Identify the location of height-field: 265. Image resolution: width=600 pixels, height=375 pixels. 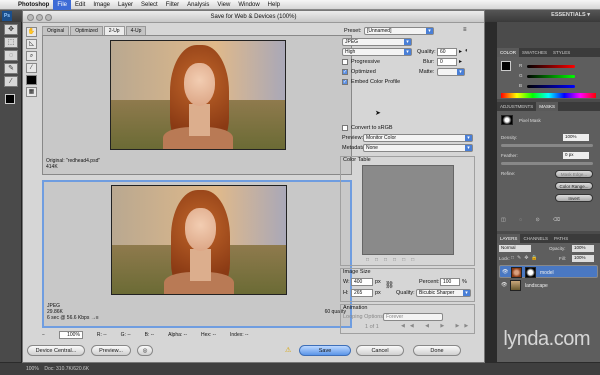
(362, 293).